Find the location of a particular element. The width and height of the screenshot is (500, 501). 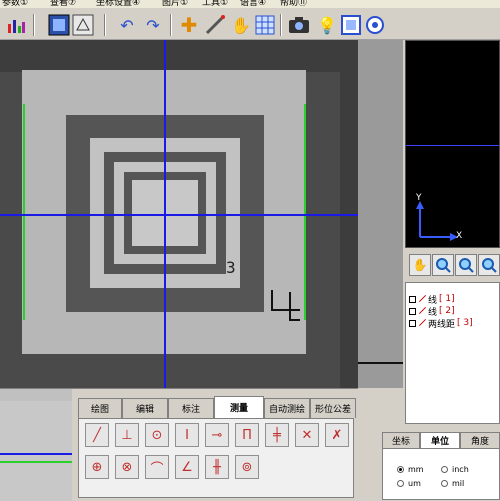

menu-item-tools: 工具① is located at coordinates (215, 4).